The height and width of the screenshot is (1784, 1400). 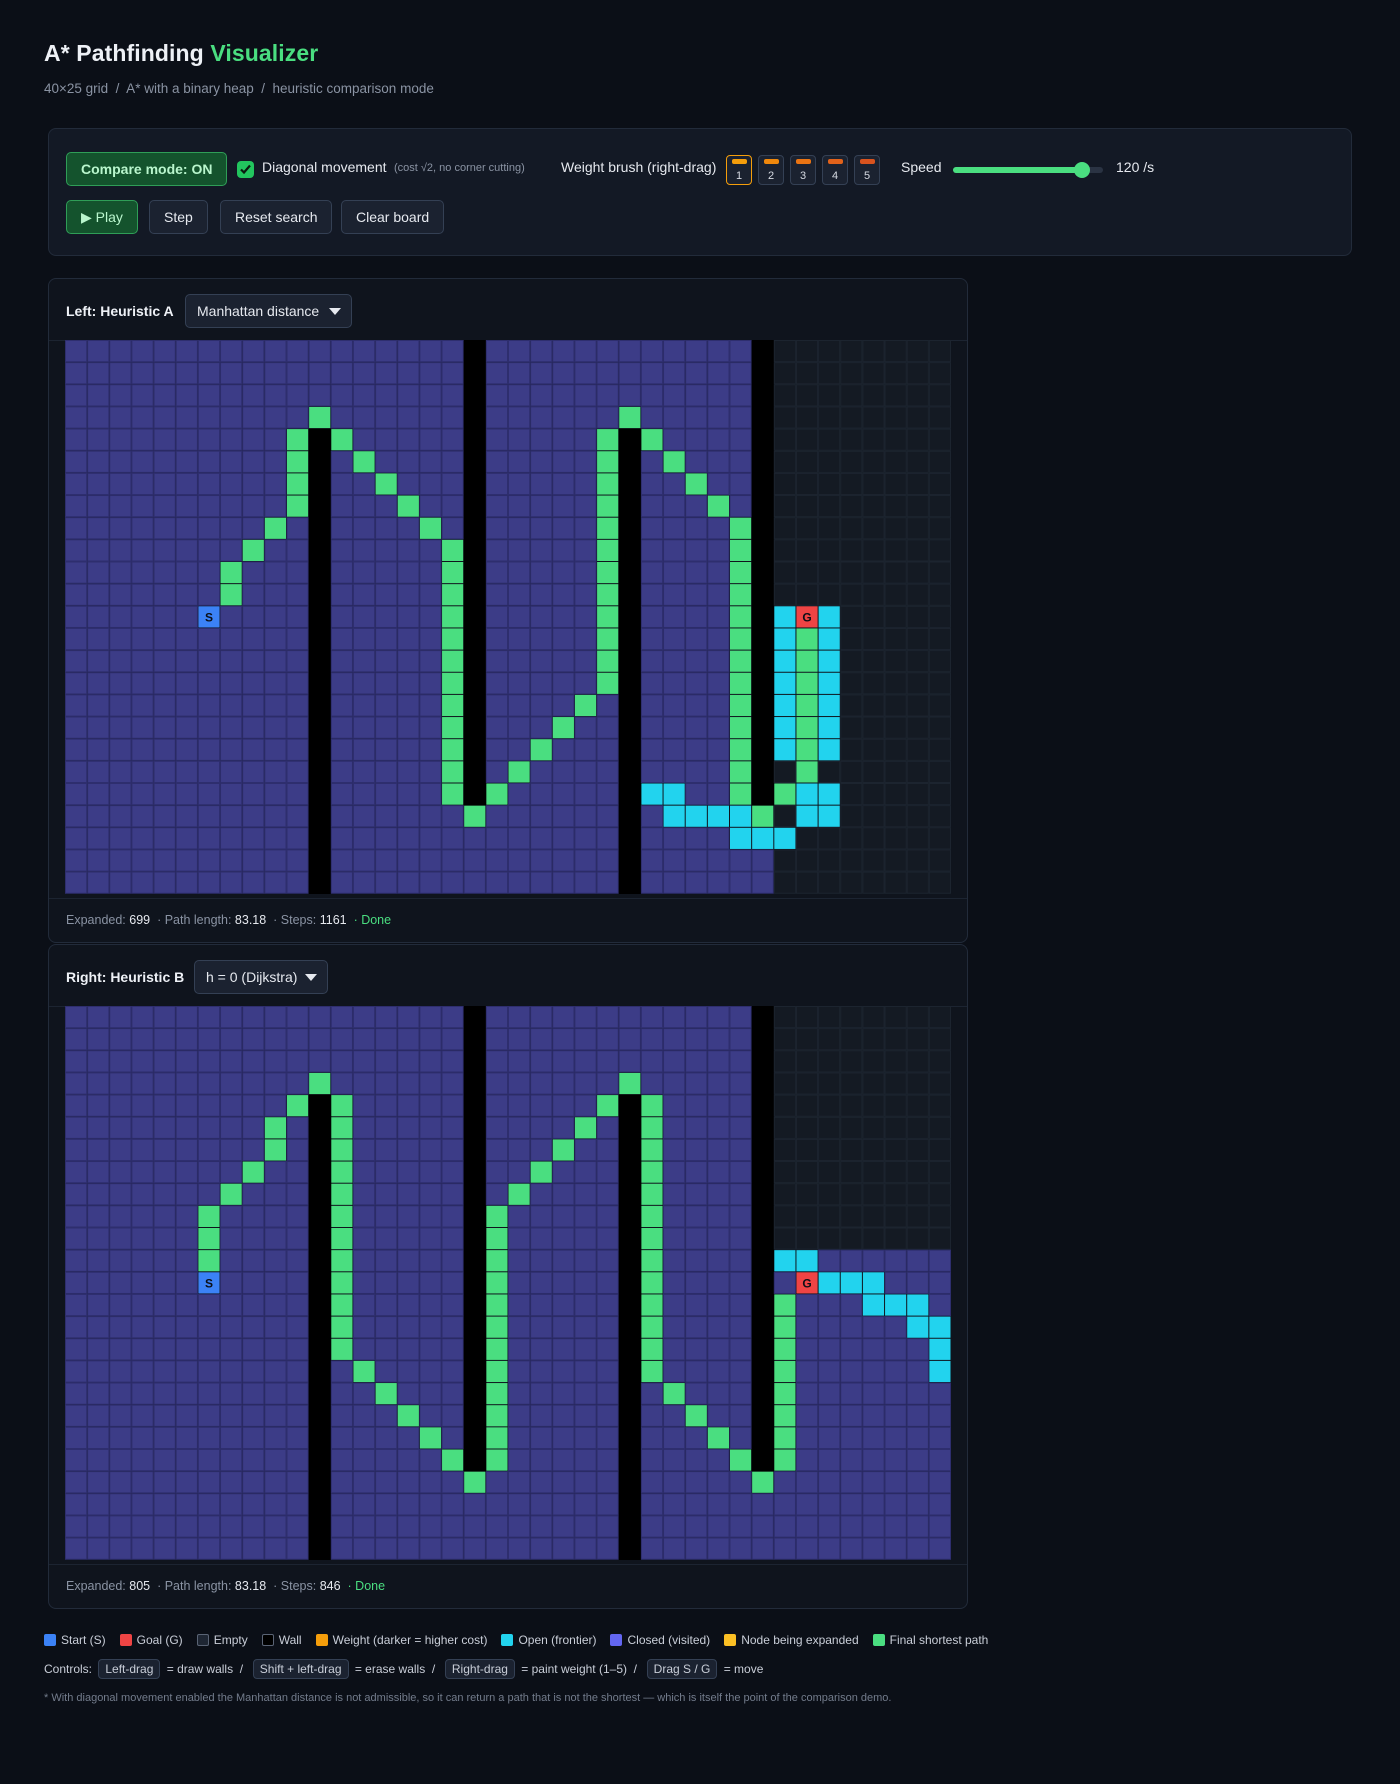 What do you see at coordinates (178, 217) in the screenshot?
I see `step-button: Step` at bounding box center [178, 217].